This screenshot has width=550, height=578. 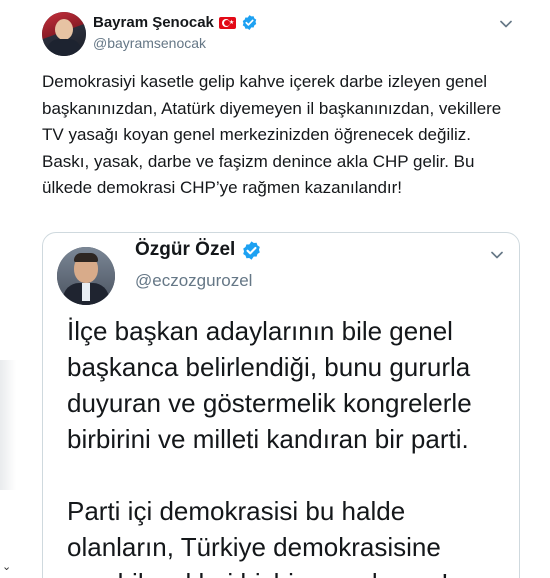 I want to click on author-avatar, so click(x=64, y=34).